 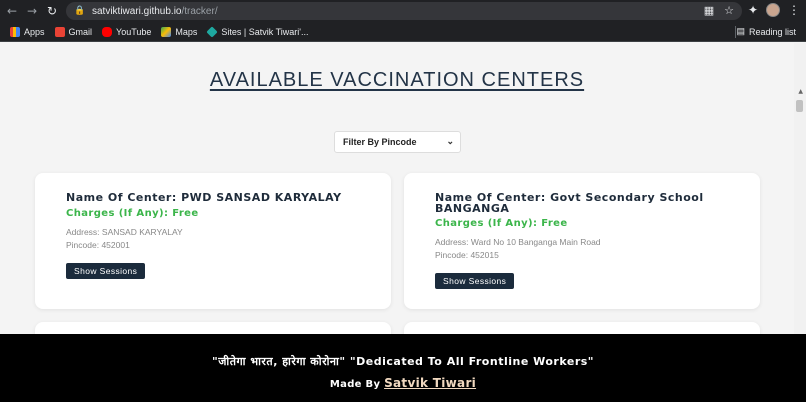 I want to click on page-scrollbar: ▲, so click(x=800, y=188).